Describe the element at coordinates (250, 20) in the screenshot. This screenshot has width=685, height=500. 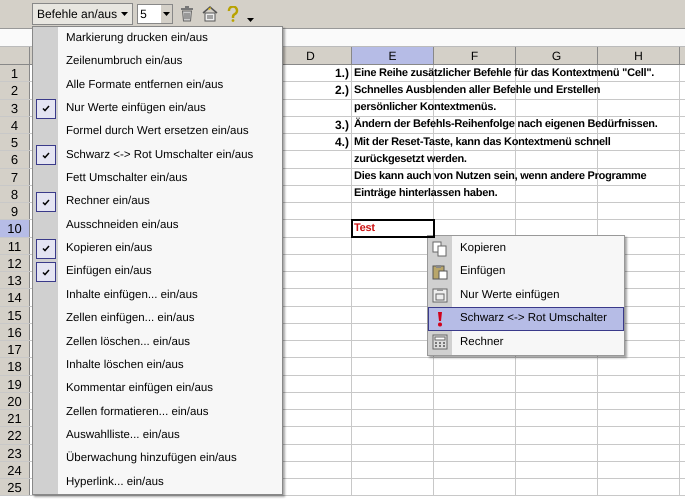
I see `overflow-caret-icon` at that location.